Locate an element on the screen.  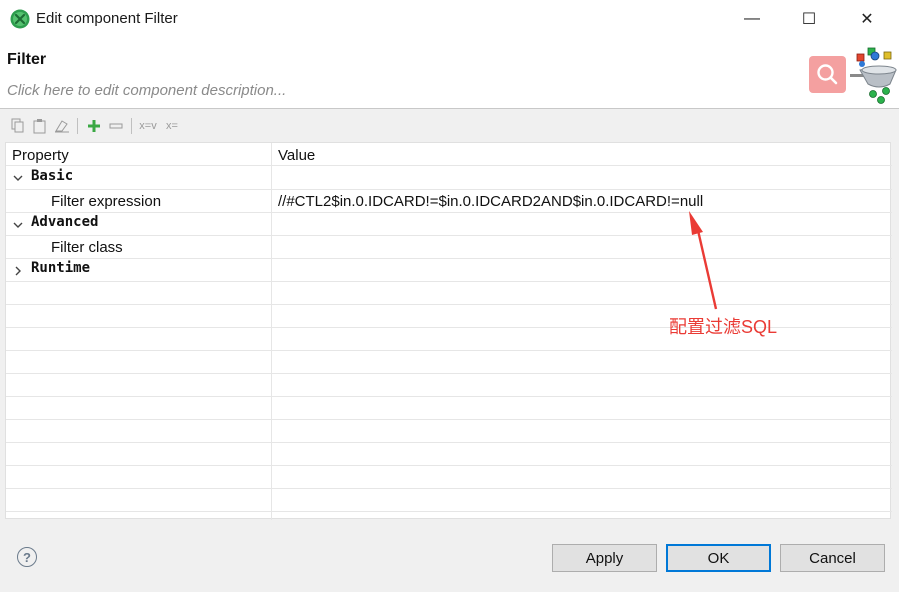
apply-button: Apply is located at coordinates (604, 558).